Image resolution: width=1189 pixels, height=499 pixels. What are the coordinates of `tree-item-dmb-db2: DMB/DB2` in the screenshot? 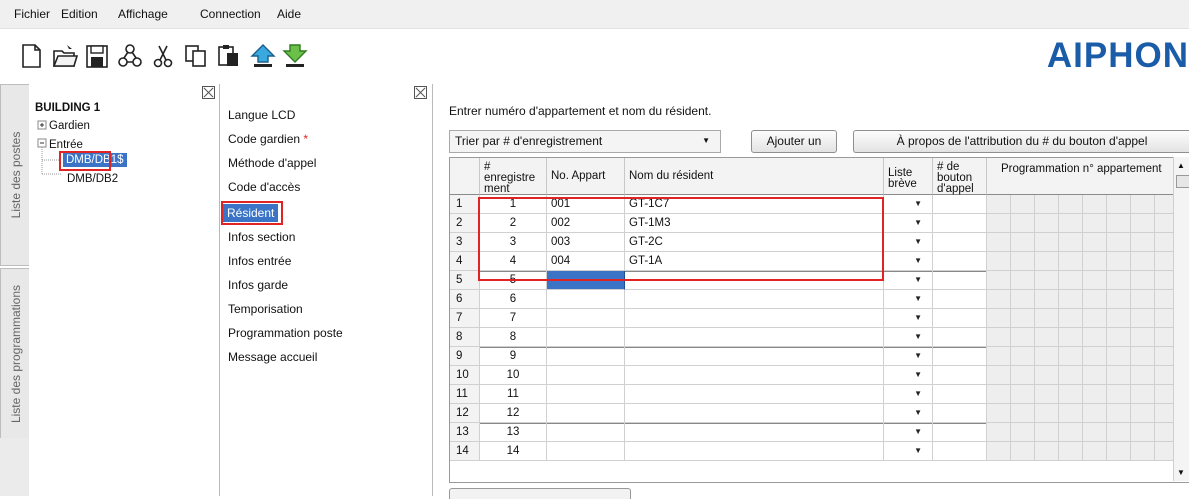 It's located at (92, 179).